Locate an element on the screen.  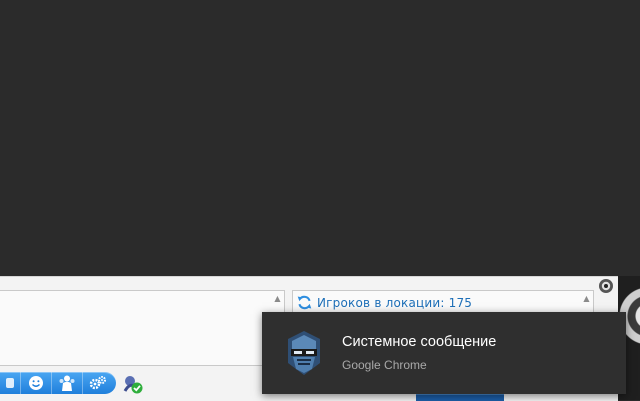
tab-partial-icon is located at coordinates (10, 383).